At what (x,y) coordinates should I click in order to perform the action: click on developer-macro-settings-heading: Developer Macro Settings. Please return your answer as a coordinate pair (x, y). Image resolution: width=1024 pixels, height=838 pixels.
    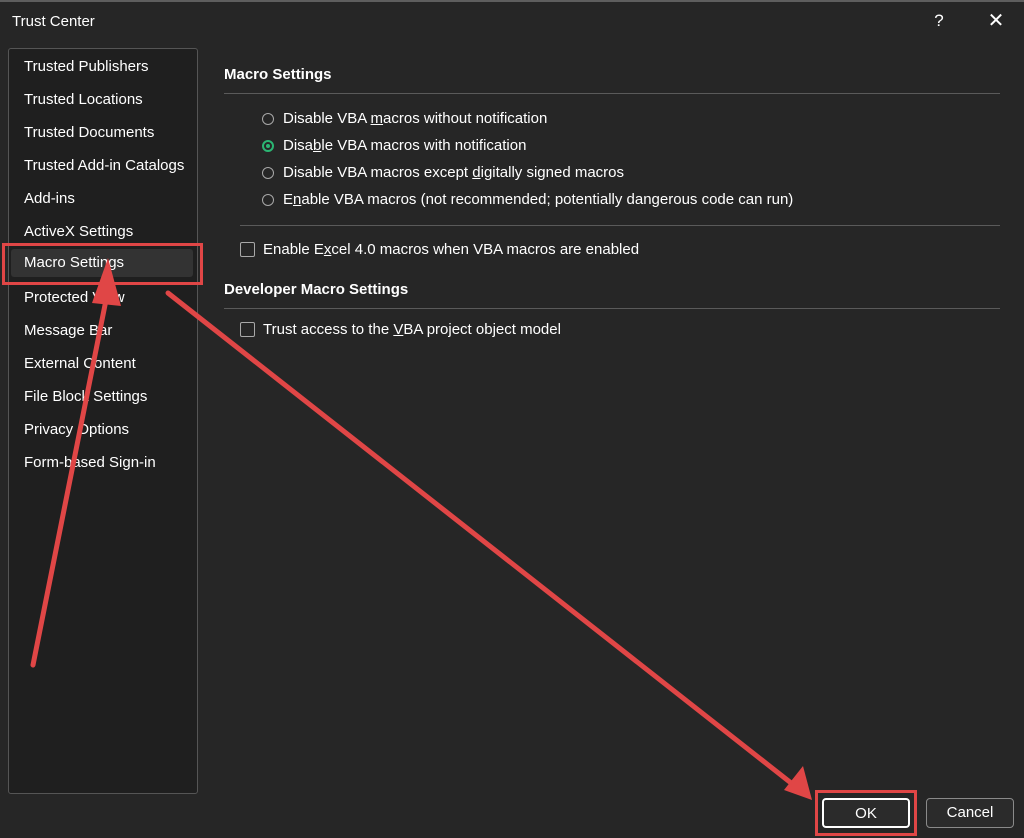
    Looking at the image, I should click on (316, 289).